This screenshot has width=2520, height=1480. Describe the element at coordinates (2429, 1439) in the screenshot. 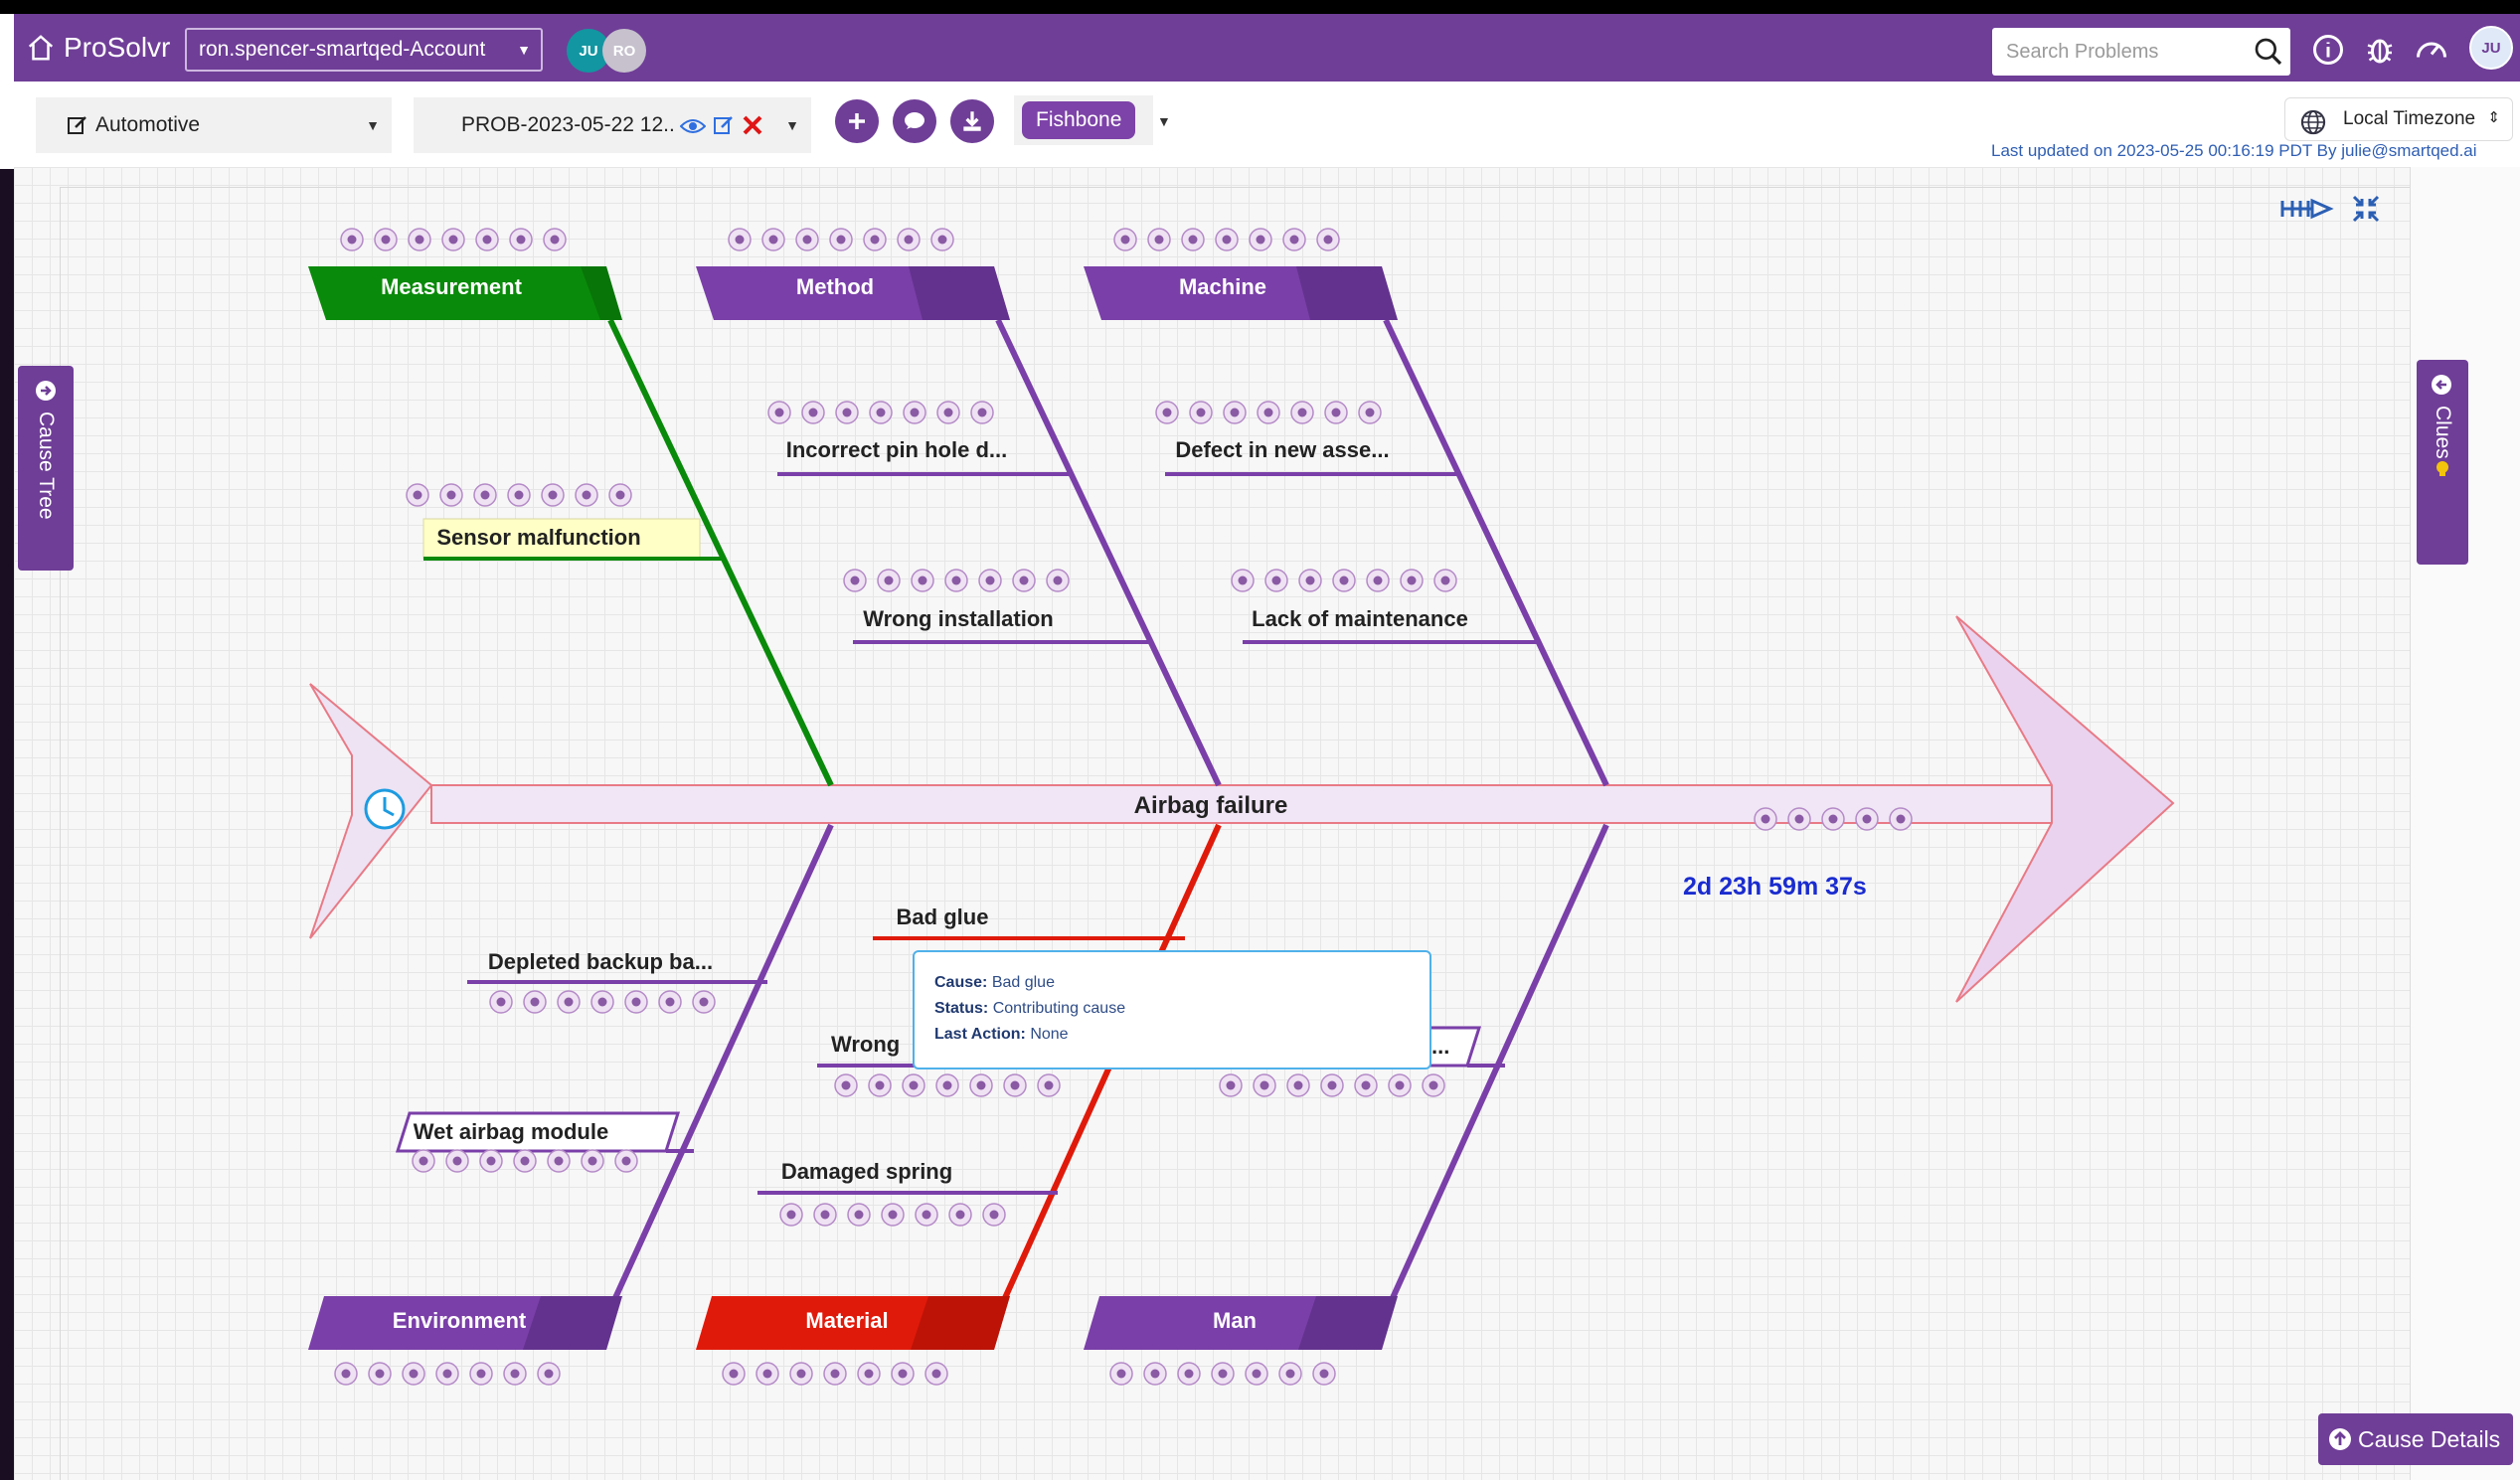

I see `cause-details-label: Cause Details` at that location.